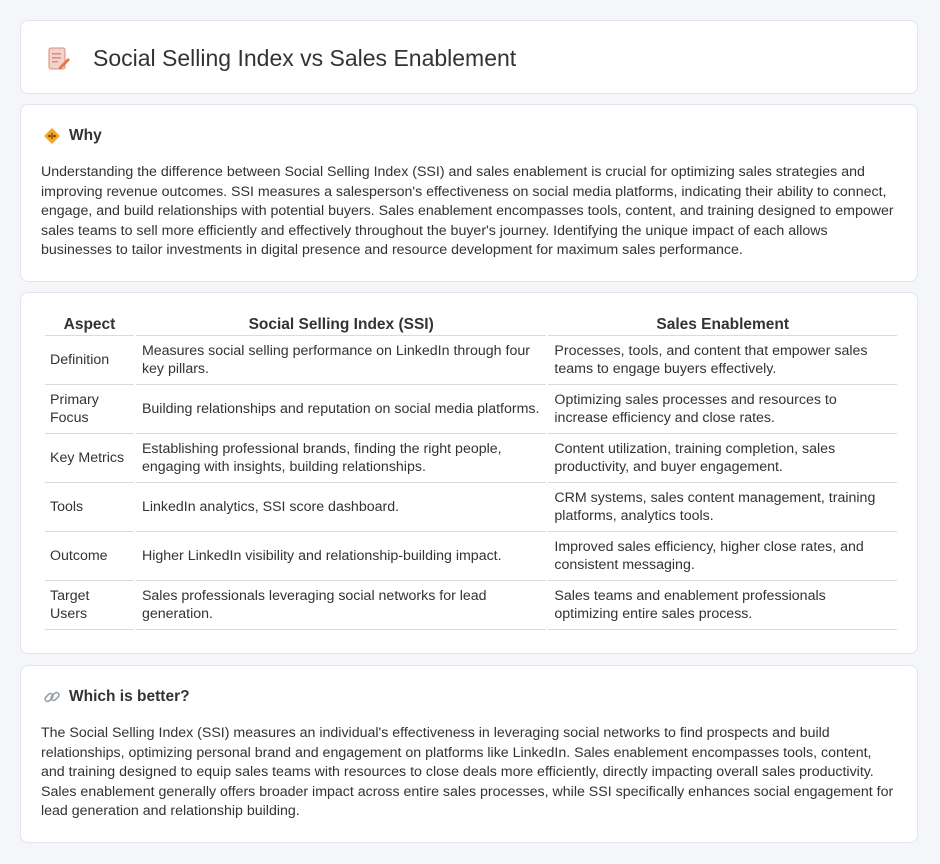 The image size is (940, 864). I want to click on row-aspect: Outcome, so click(89, 556).